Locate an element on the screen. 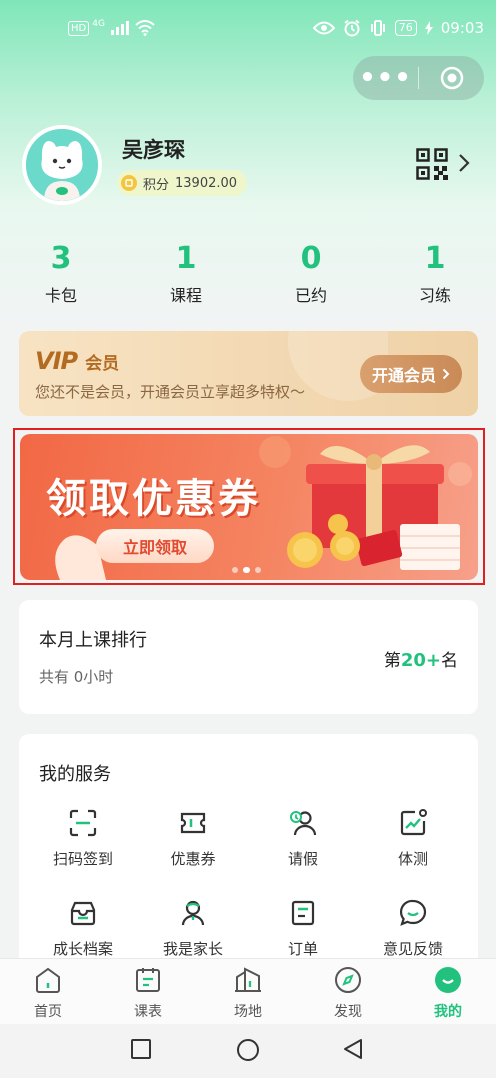 The height and width of the screenshot is (1078, 496). service-feedback: 意见反馈 is located at coordinates (413, 928).